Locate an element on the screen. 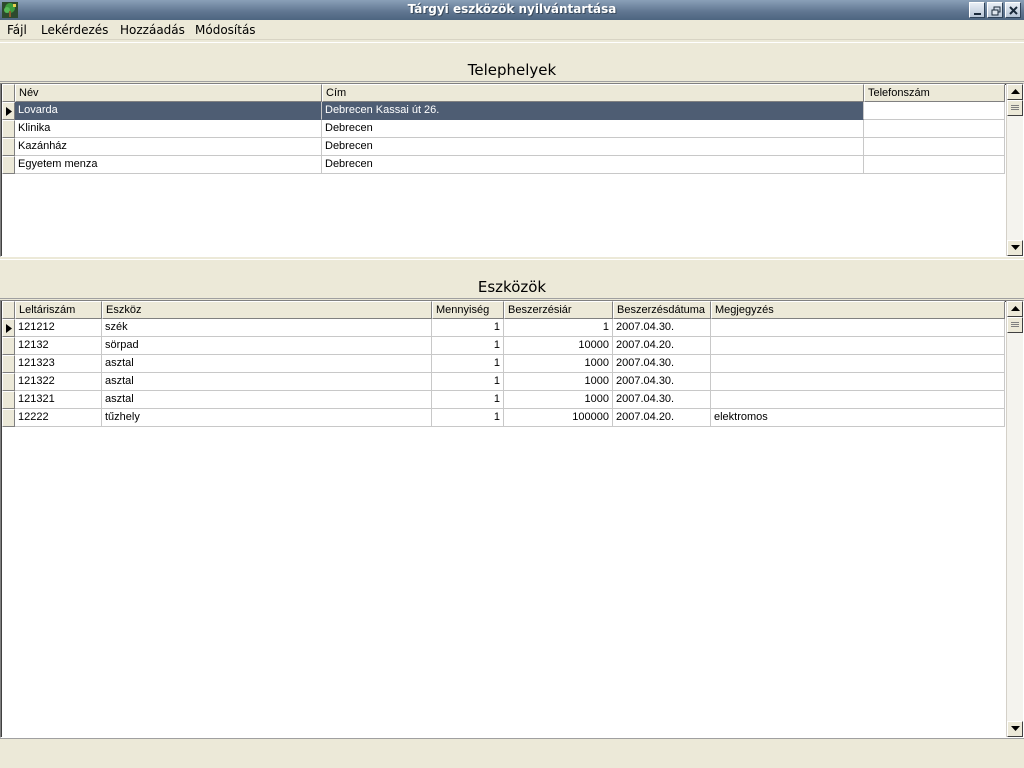  column-header-beszerzesiar: Beszerzésiár is located at coordinates (558, 310).